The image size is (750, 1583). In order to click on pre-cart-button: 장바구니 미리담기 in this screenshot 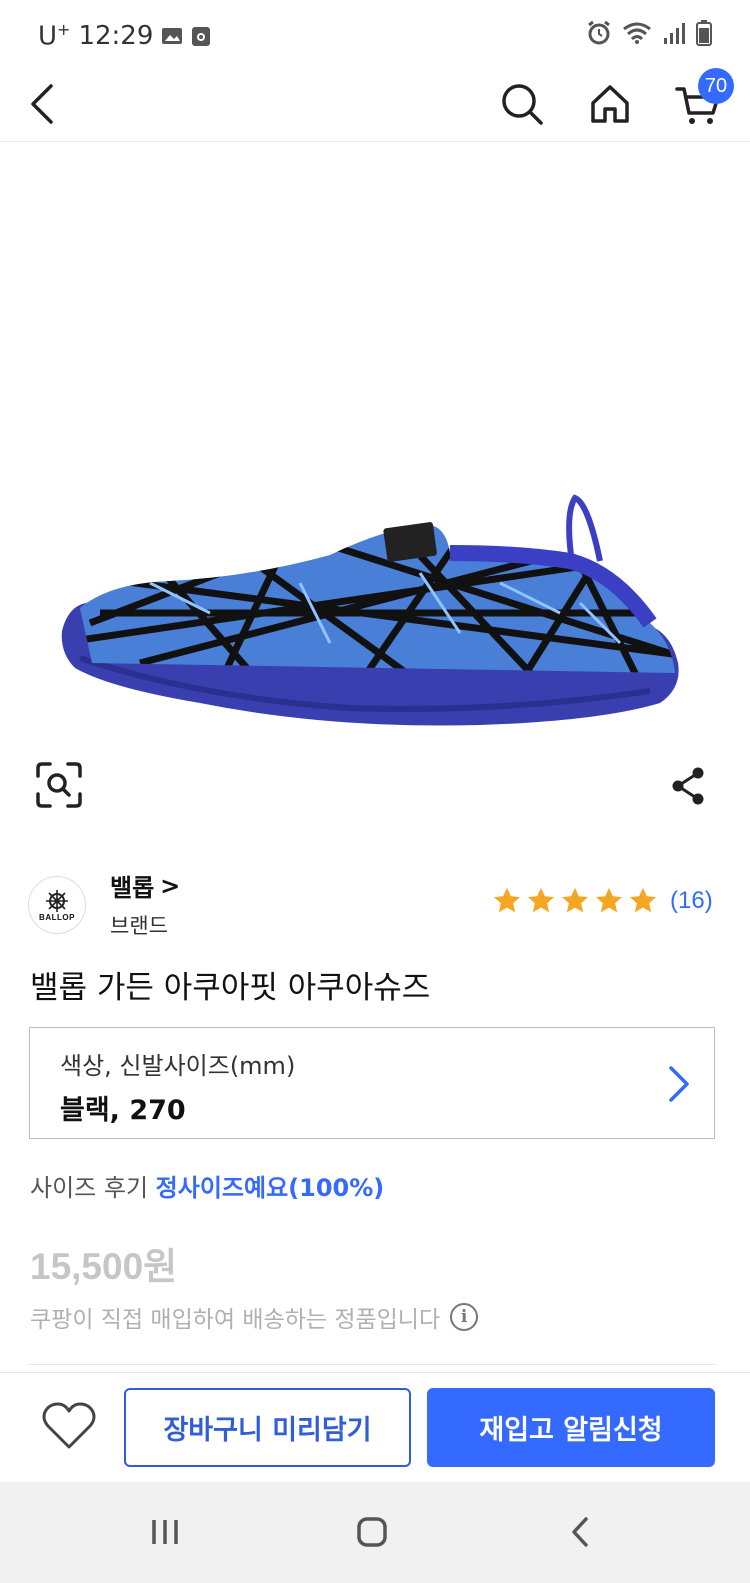, I will do `click(267, 1427)`.